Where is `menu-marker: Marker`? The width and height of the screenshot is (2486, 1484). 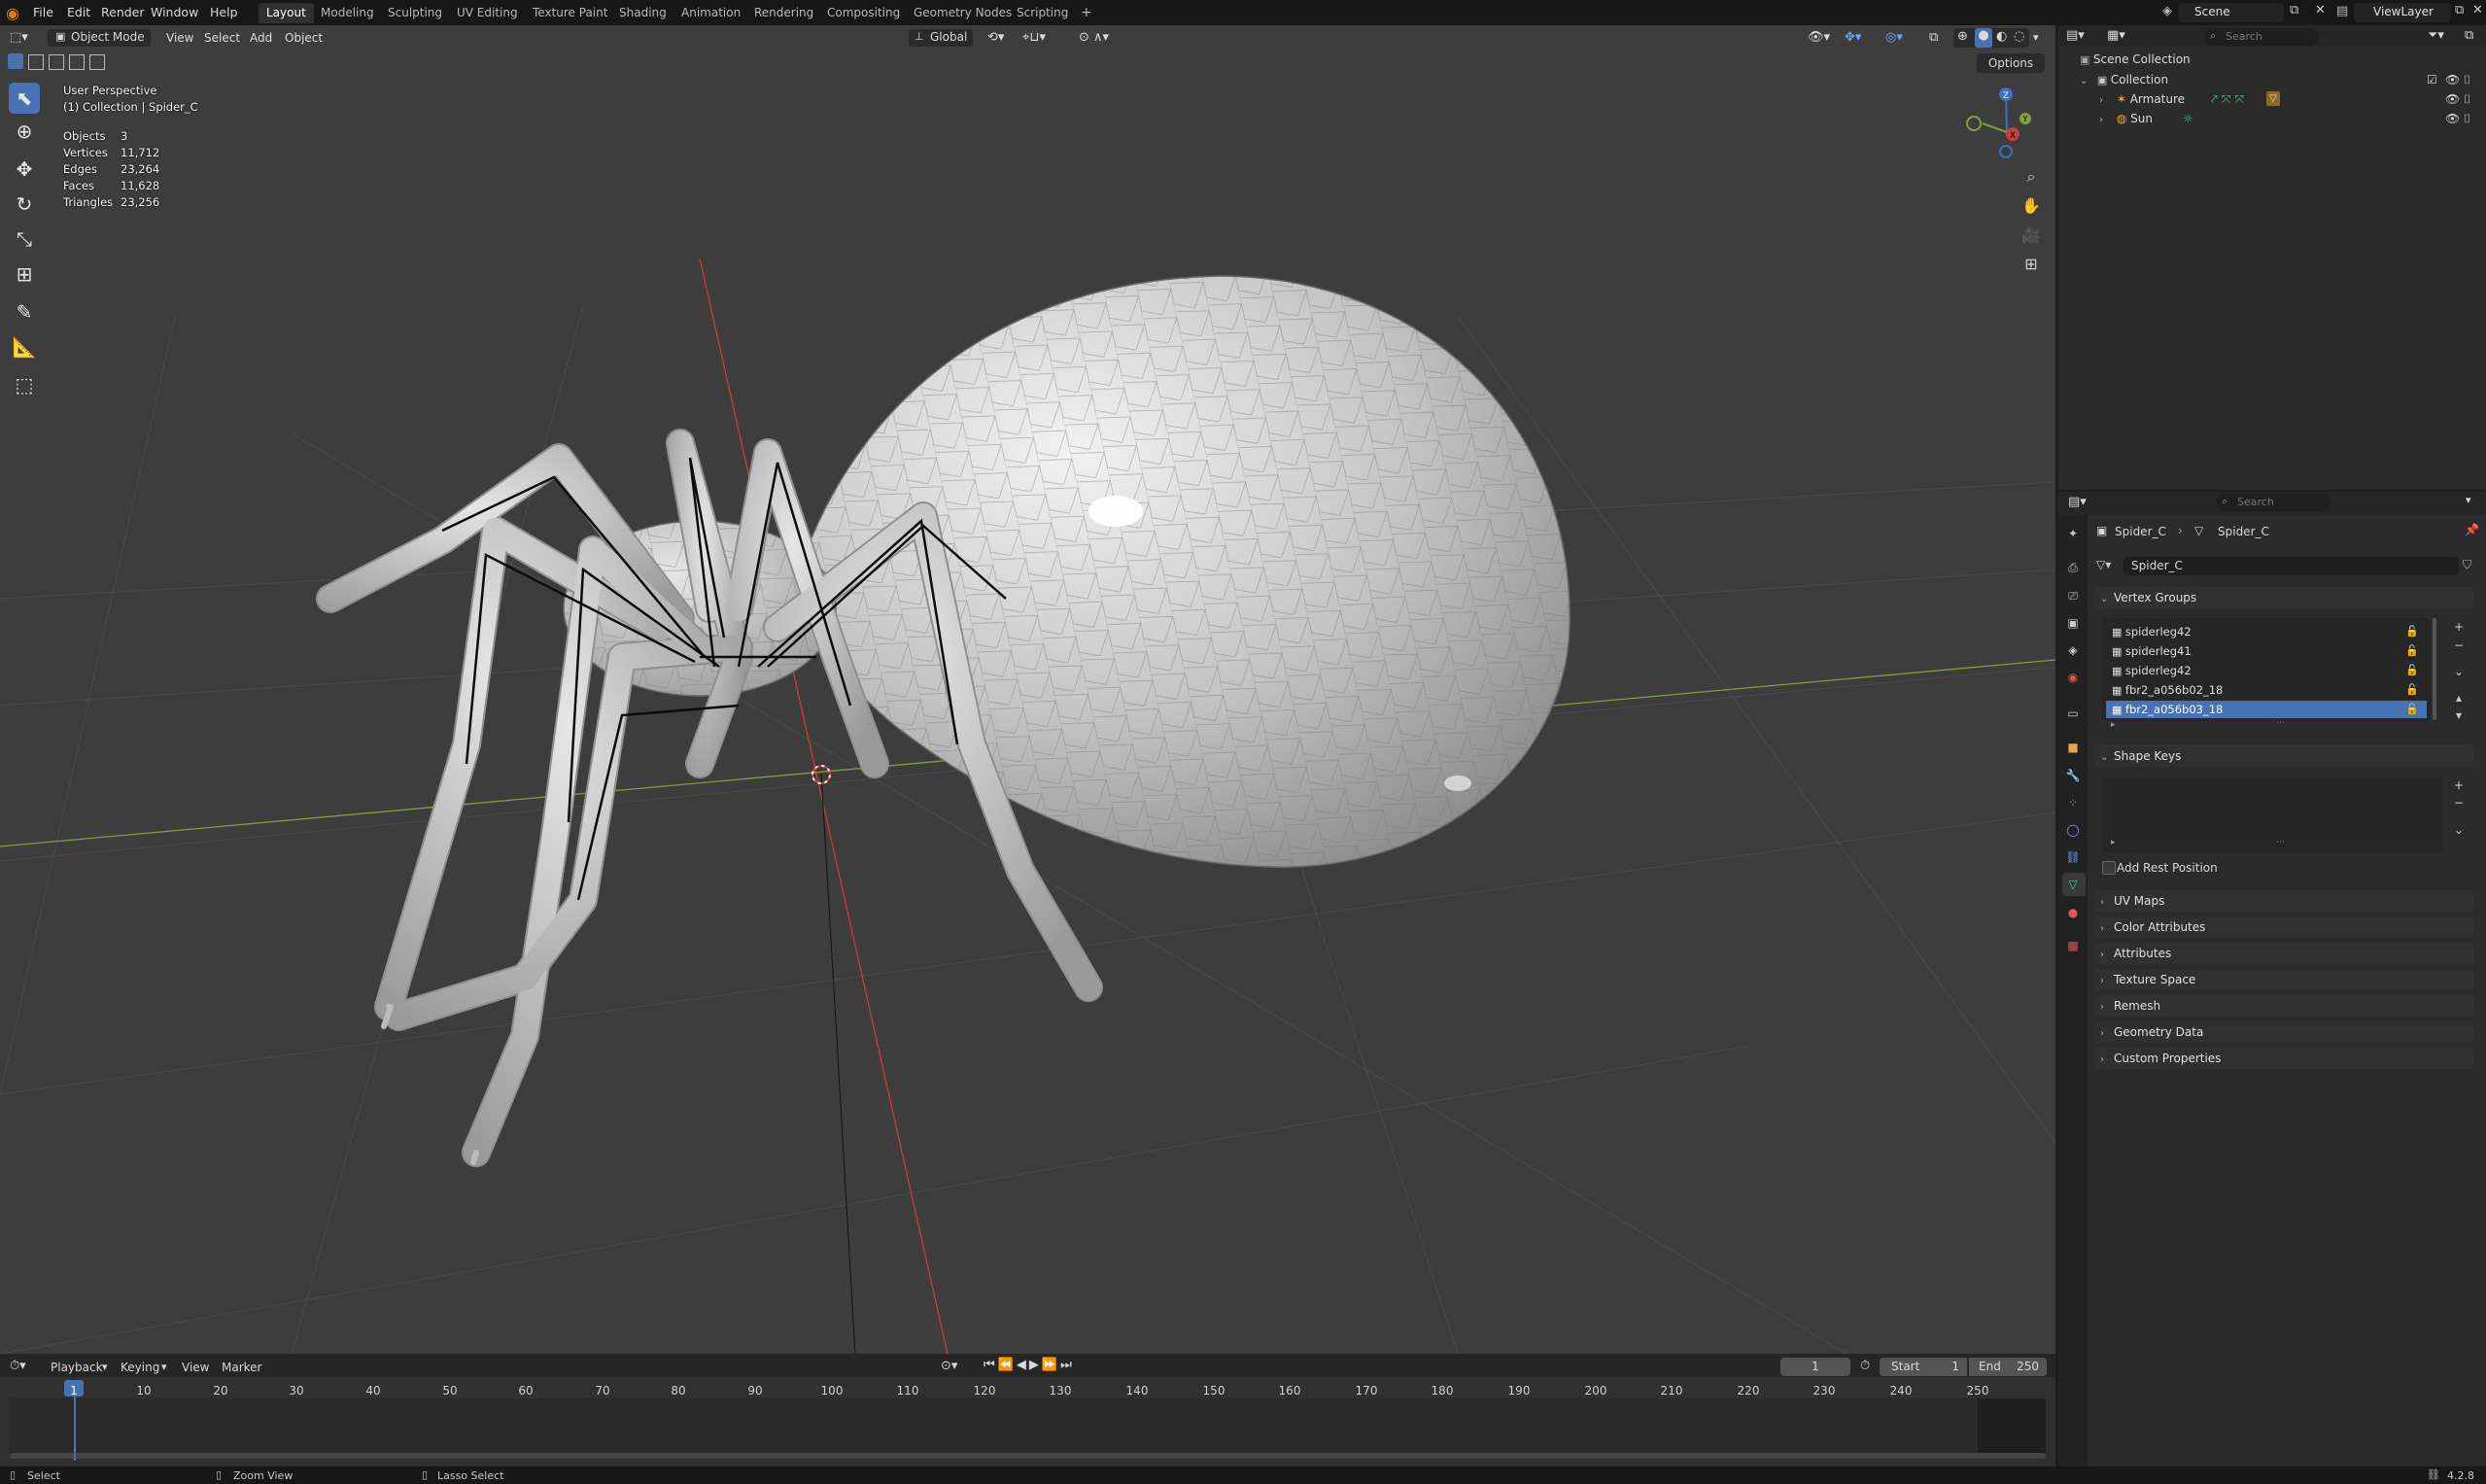 menu-marker: Marker is located at coordinates (242, 1367).